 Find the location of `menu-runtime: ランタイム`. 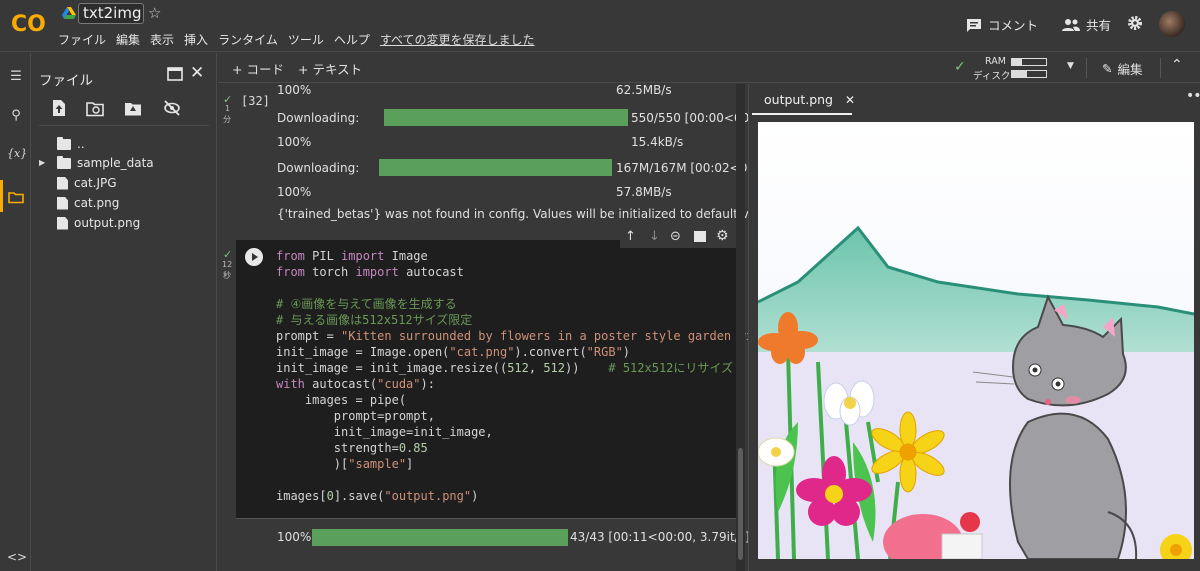

menu-runtime: ランタイム is located at coordinates (248, 39).